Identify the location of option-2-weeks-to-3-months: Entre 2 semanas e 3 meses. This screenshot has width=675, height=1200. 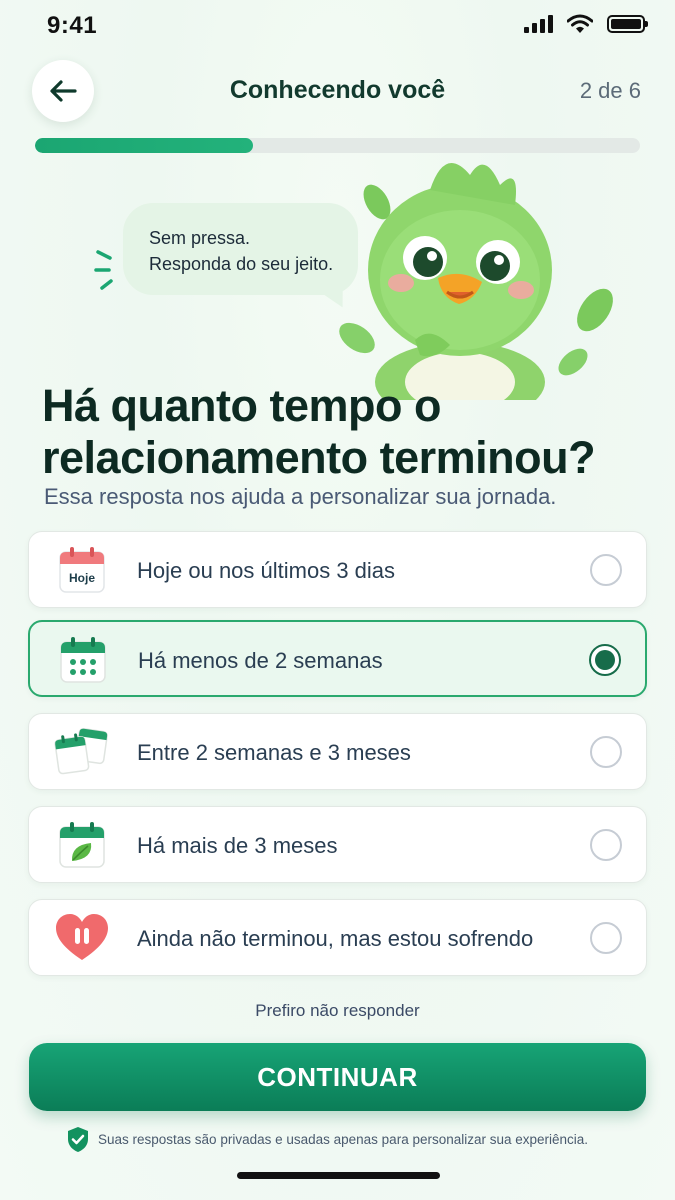
(337, 751).